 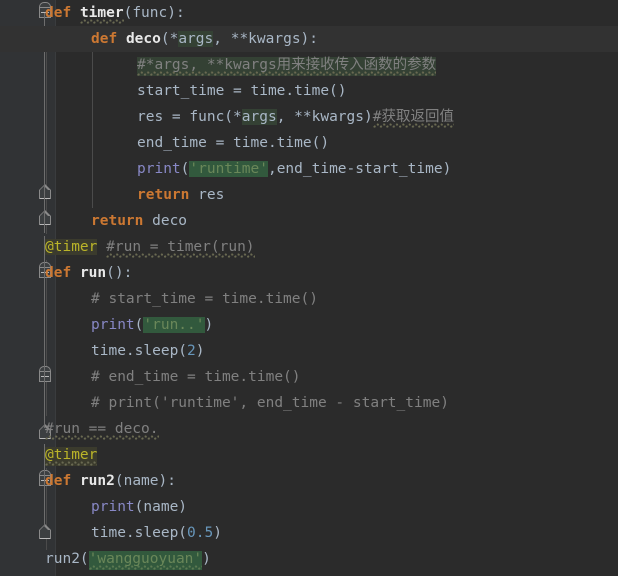 I want to click on code-line-text: run2('wangguoyuan'), so click(x=128, y=559).